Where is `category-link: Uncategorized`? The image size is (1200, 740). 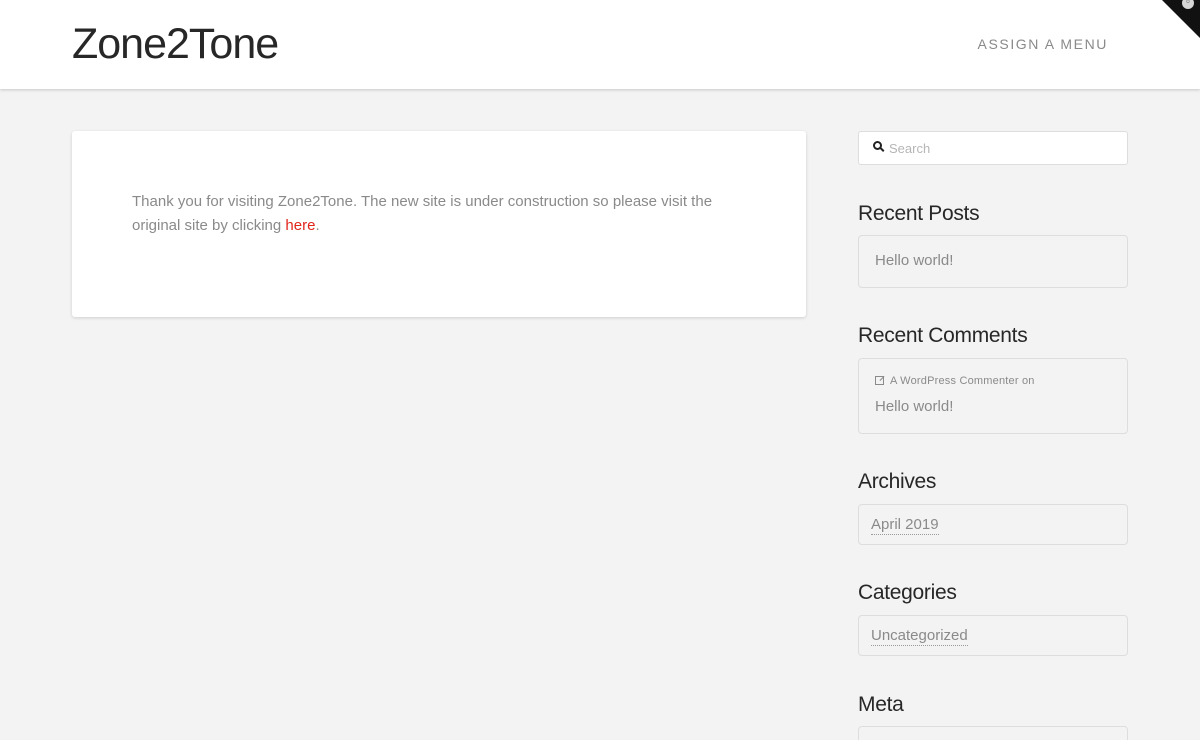
category-link: Uncategorized is located at coordinates (919, 636).